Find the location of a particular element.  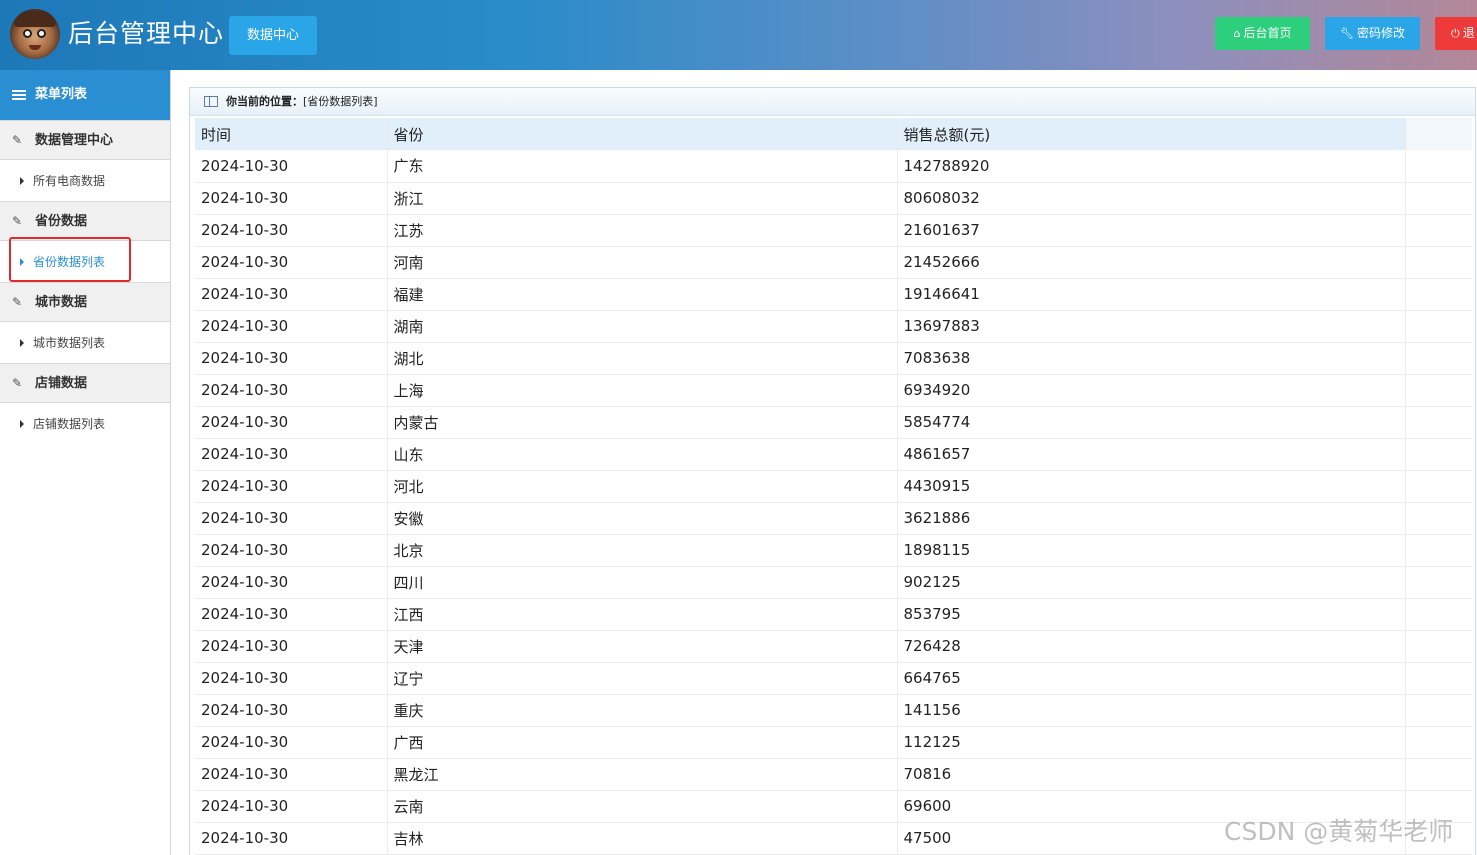

cell-province: 广西 is located at coordinates (642, 742).